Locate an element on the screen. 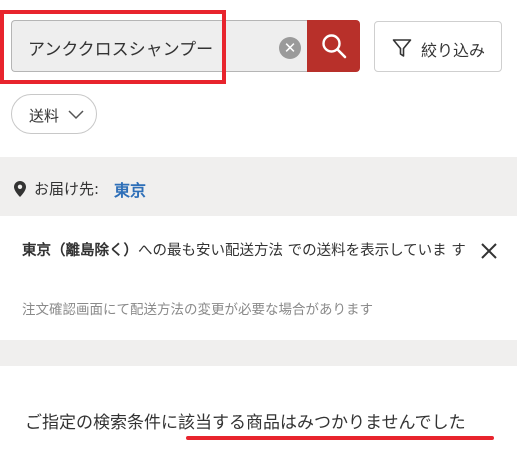  notice-message: 東京（離島除く）への最も安い配送方法 での送料を表示していま す is located at coordinates (247, 251).